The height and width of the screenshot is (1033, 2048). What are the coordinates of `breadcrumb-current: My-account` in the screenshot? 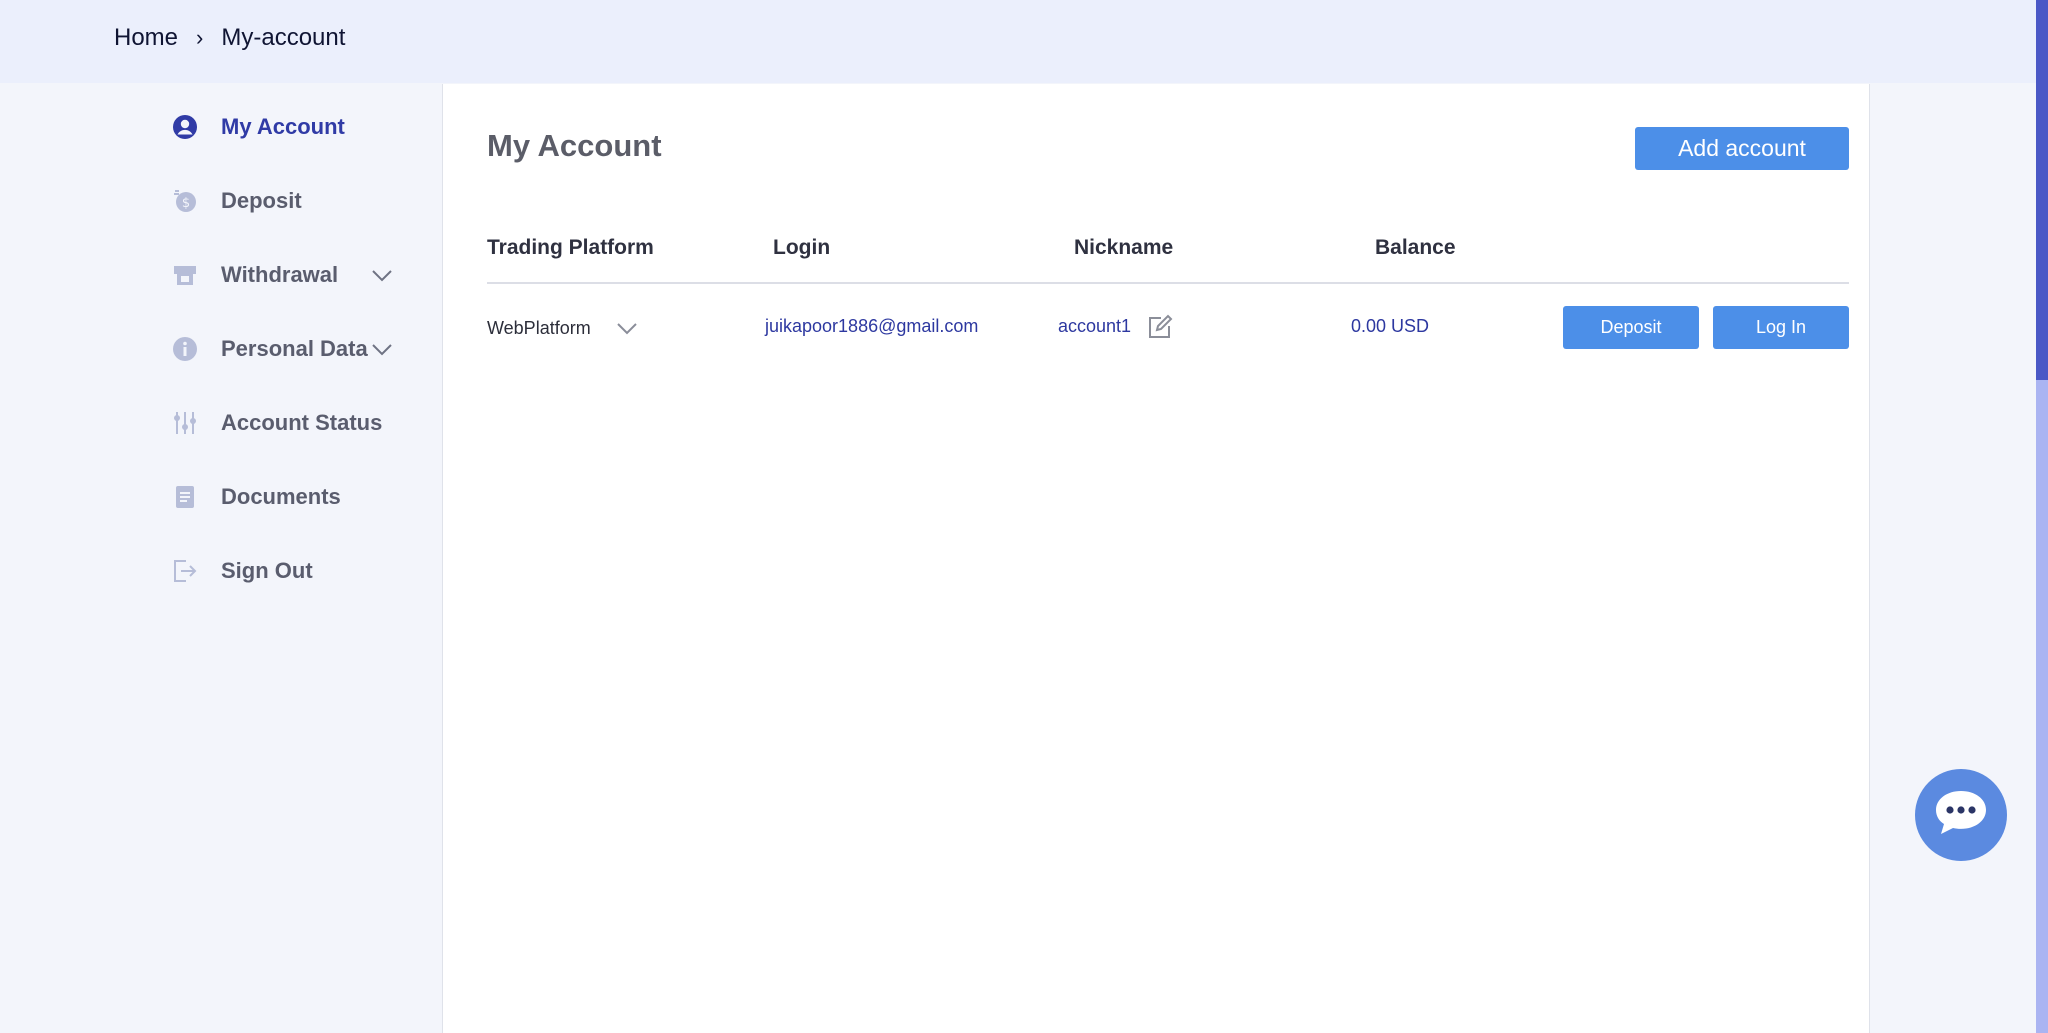 It's located at (283, 37).